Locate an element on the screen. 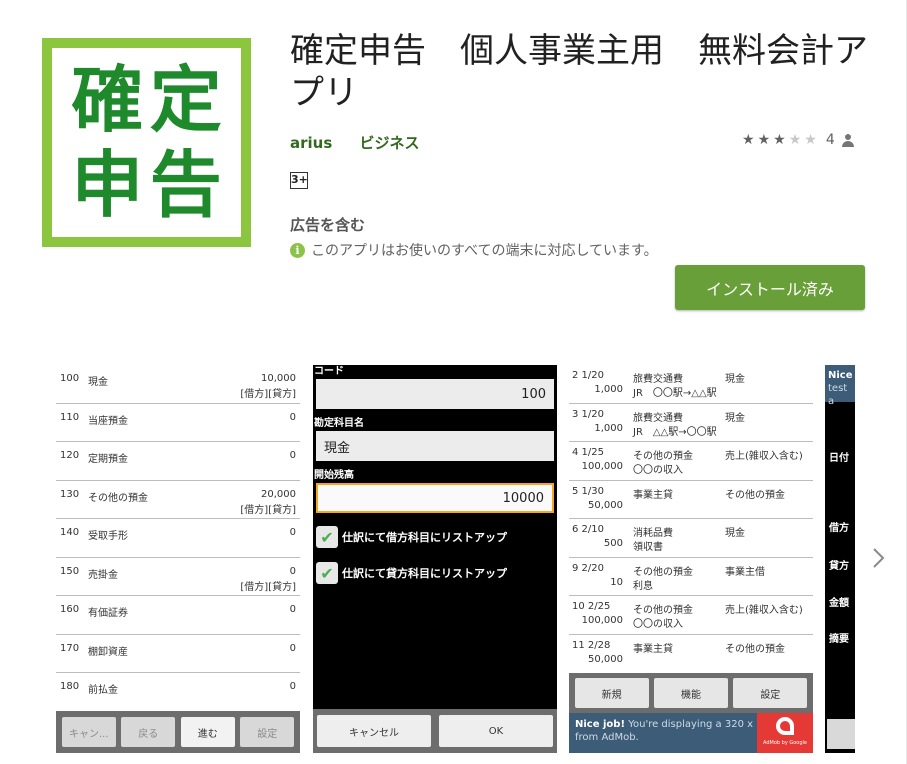 The image size is (907, 764). list-item: 150 売掛金 0 [借方][貸方] is located at coordinates (178, 577).